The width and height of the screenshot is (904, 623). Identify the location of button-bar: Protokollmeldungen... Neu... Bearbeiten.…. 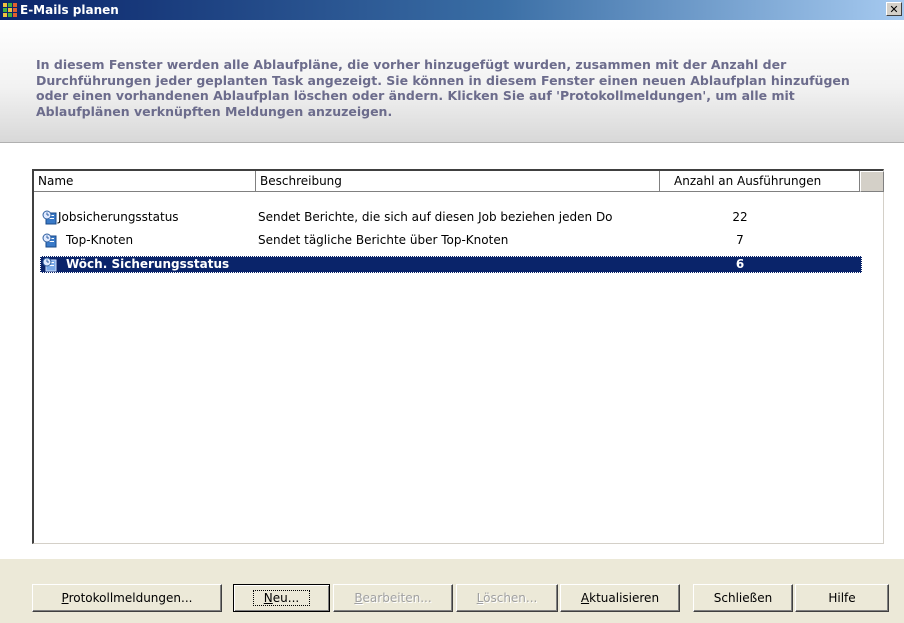
(452, 590).